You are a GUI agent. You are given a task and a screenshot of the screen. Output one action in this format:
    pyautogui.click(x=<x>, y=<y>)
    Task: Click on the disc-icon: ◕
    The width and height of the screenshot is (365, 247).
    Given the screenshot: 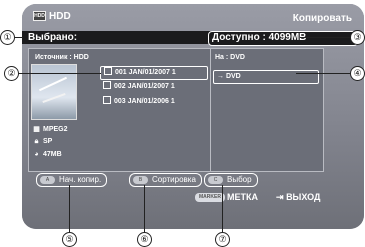 What is the action you would take?
    pyautogui.click(x=36, y=154)
    